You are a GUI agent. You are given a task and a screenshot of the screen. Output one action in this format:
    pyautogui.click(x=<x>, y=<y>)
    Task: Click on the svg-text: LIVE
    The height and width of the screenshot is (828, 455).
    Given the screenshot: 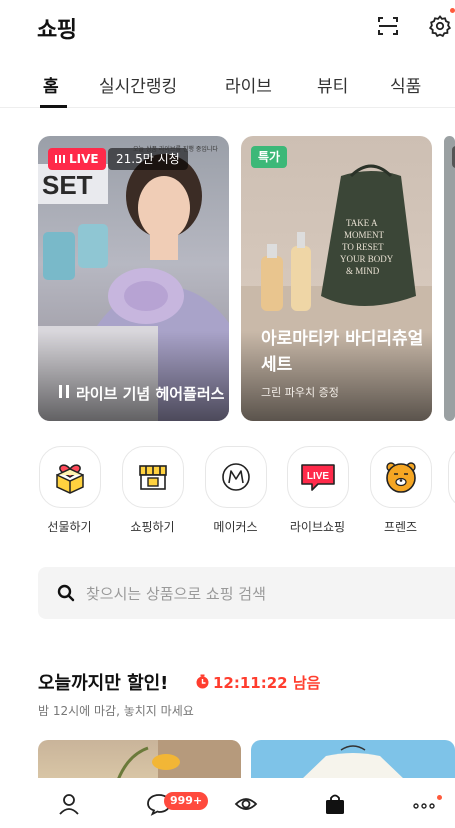 What is the action you would take?
    pyautogui.click(x=317, y=476)
    